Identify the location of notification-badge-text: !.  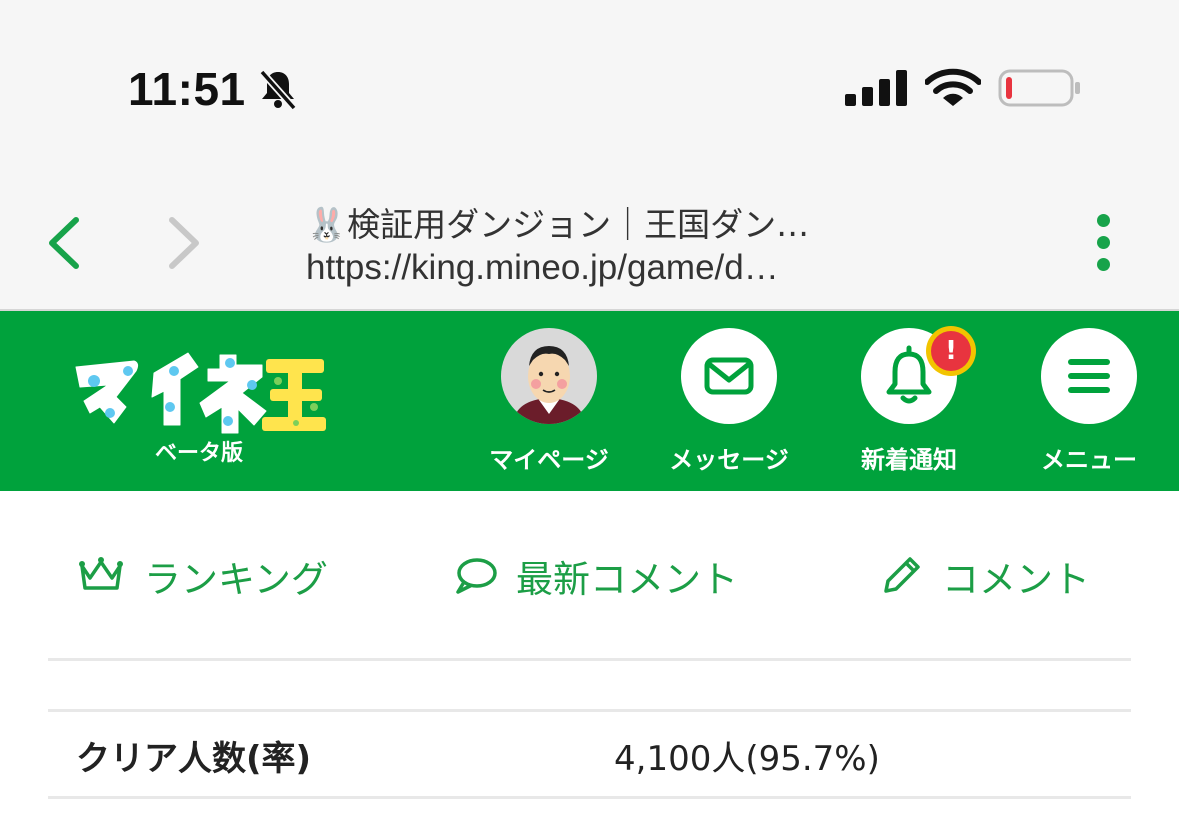
(951, 351).